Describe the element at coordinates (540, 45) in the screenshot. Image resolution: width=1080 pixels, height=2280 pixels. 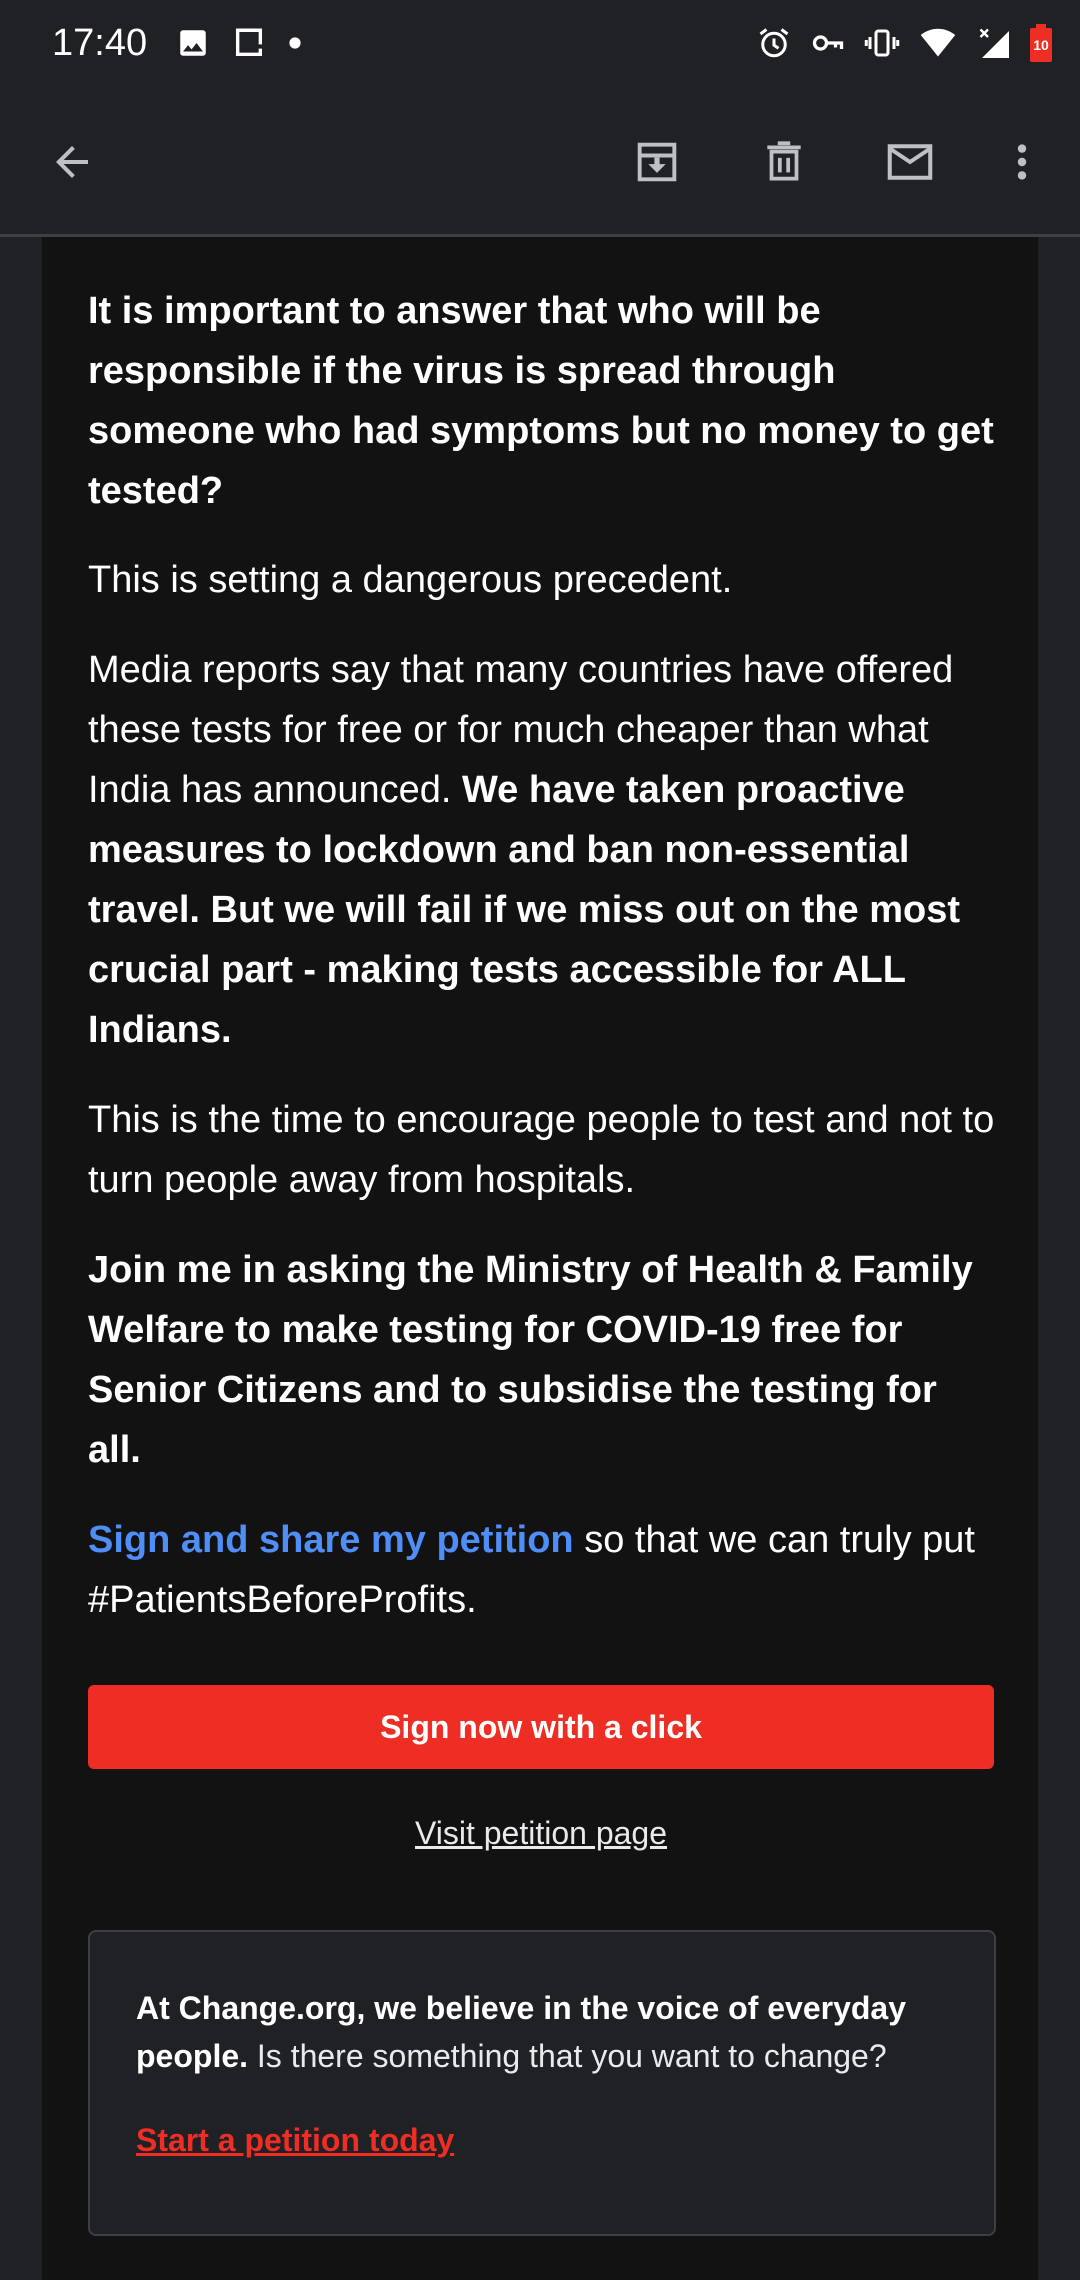
I see `status-bar: 17:40 10` at that location.